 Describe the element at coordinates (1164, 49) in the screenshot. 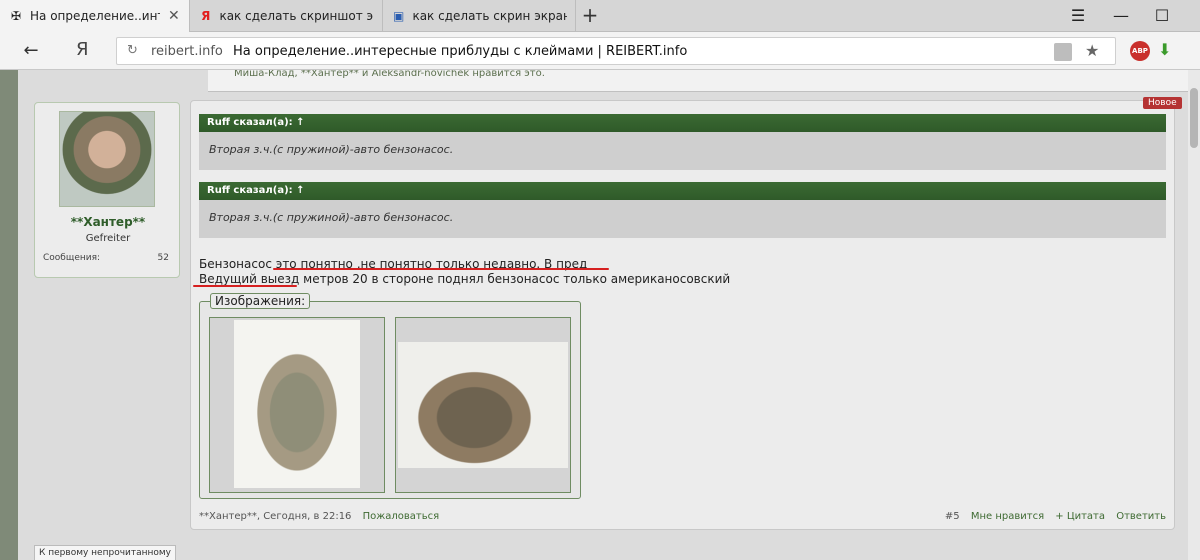

I see `download-icon: ⬇` at that location.